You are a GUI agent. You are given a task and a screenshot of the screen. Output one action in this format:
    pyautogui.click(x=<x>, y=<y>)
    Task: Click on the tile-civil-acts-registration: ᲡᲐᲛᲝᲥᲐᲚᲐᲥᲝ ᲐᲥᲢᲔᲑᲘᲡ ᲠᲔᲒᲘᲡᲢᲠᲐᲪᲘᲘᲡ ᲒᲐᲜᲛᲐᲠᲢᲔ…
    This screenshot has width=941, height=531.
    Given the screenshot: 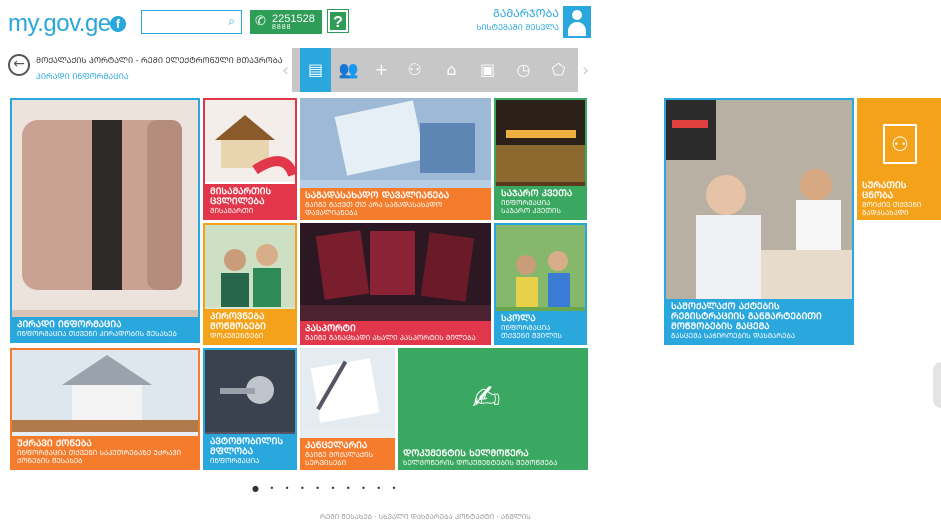 What is the action you would take?
    pyautogui.click(x=759, y=221)
    